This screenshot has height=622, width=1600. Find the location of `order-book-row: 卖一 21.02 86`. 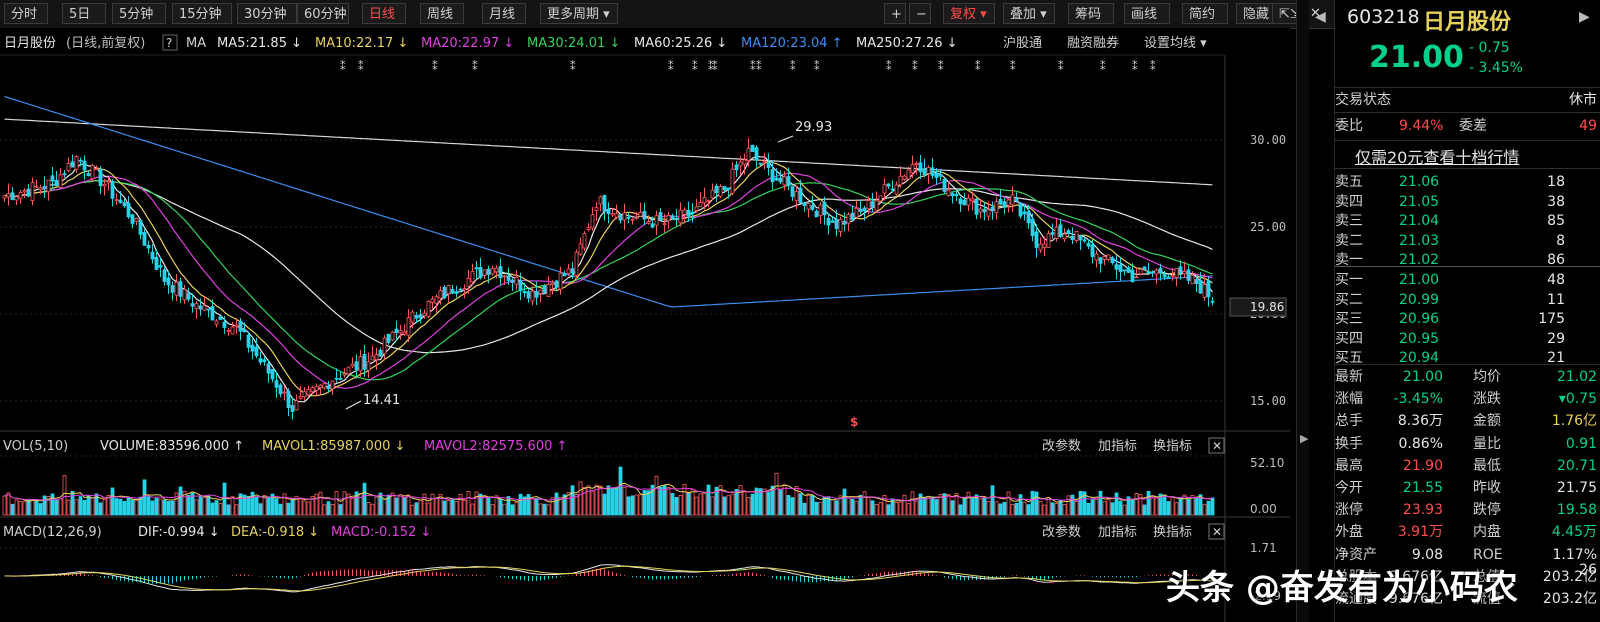

order-book-row: 卖一 21.02 86 is located at coordinates (1467, 260).